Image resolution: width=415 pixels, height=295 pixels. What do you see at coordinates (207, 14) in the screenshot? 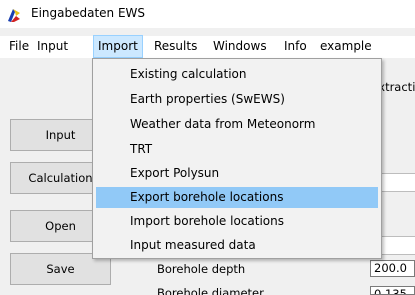
I see `title-bar: Eingabedaten EWS` at bounding box center [207, 14].